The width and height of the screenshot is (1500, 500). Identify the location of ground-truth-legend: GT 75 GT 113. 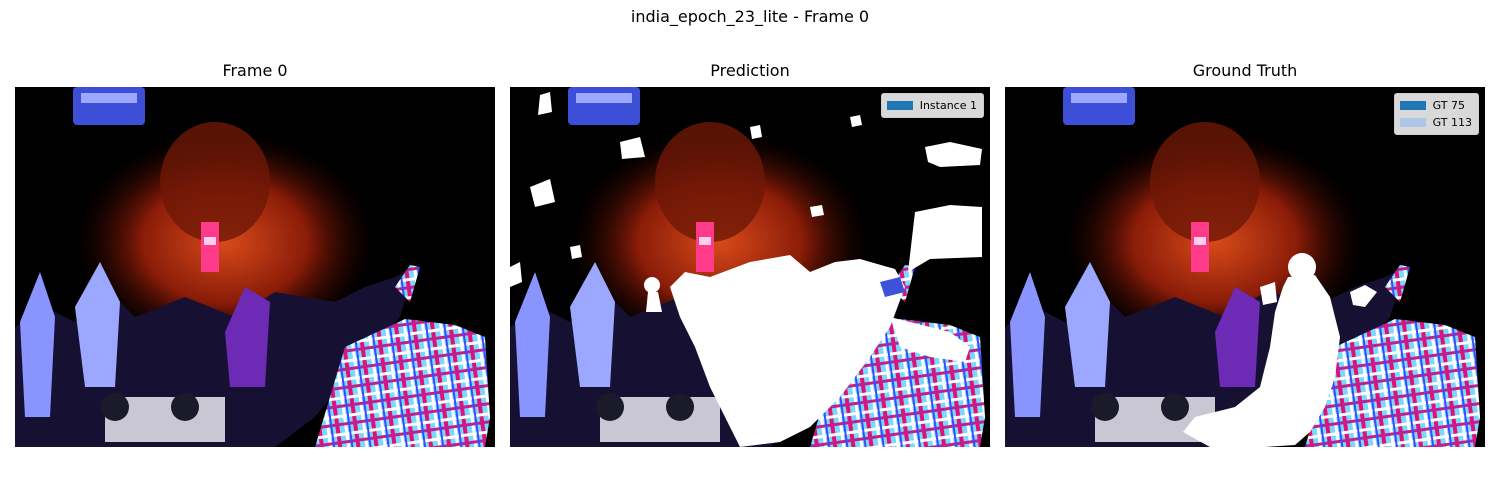
(1436, 114).